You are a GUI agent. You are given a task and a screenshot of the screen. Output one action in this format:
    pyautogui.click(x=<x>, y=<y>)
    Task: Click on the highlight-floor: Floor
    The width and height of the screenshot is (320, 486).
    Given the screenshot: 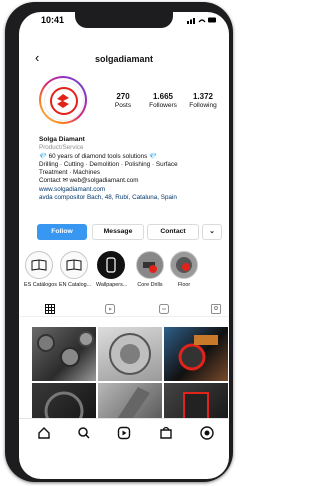 What is the action you would take?
    pyautogui.click(x=184, y=269)
    